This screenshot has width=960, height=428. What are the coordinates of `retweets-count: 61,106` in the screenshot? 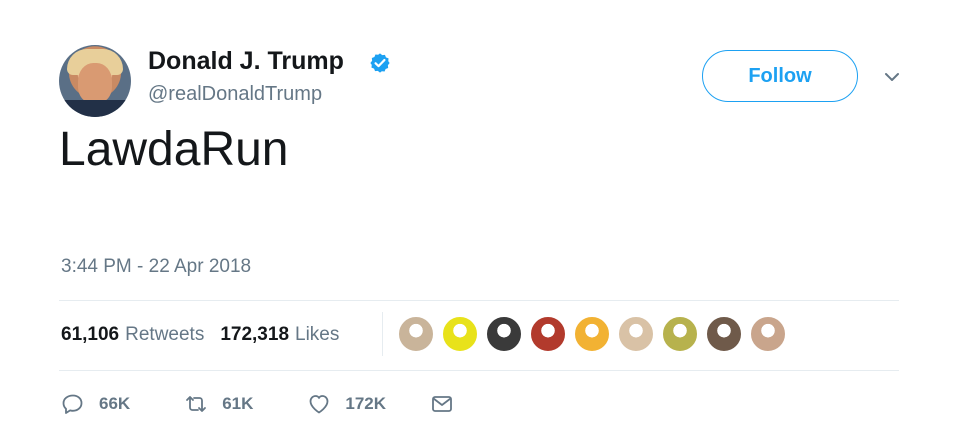 It's located at (90, 335).